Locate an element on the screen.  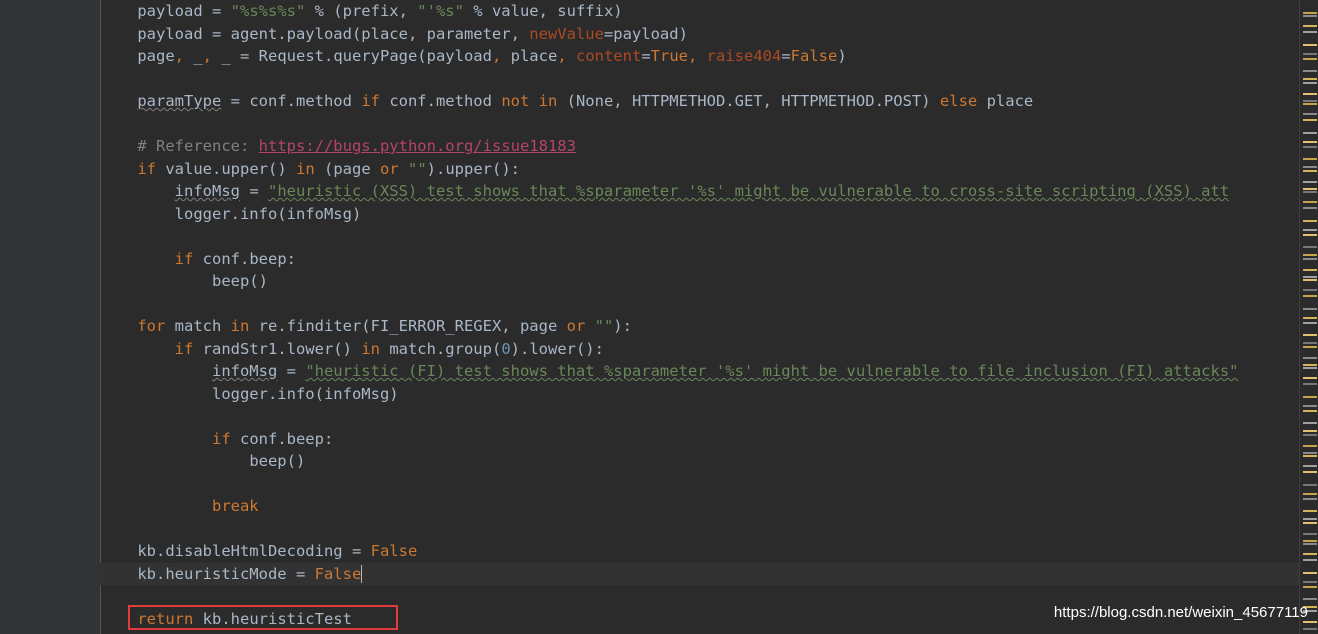
scrollbar-error-stripe is located at coordinates (1308, 317).